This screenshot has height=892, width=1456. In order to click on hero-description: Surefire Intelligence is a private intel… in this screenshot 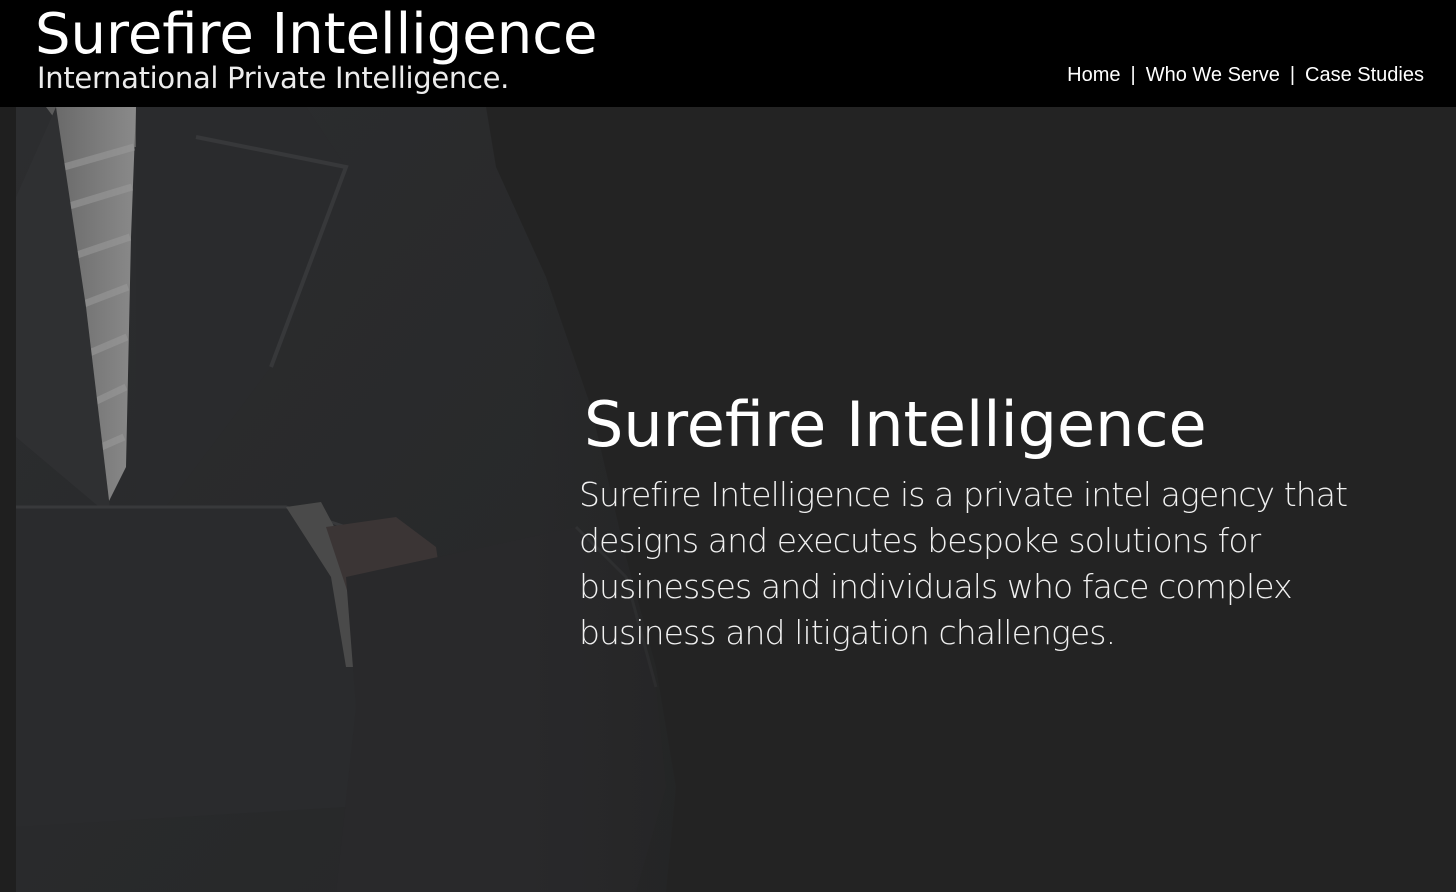, I will do `click(963, 563)`.